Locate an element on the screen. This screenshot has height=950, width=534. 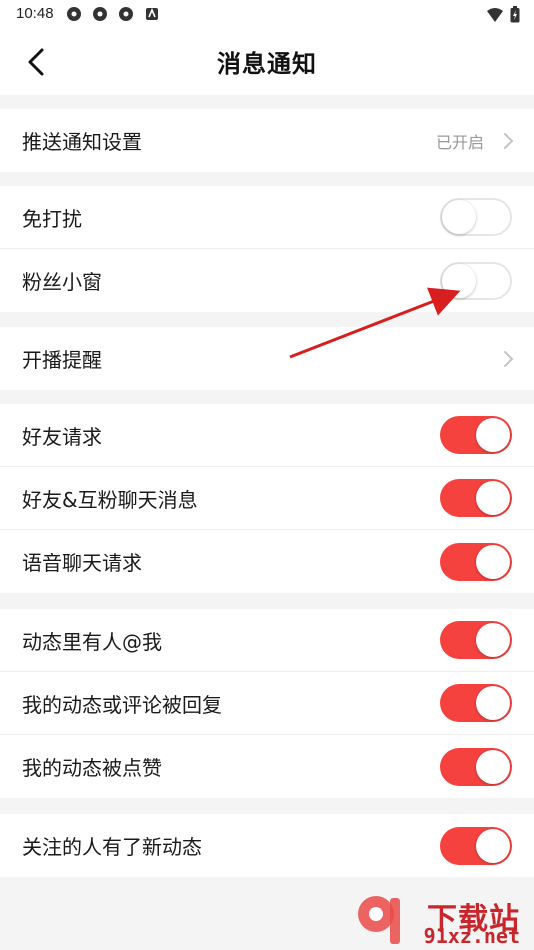
friend-chat-toggle is located at coordinates (476, 498).